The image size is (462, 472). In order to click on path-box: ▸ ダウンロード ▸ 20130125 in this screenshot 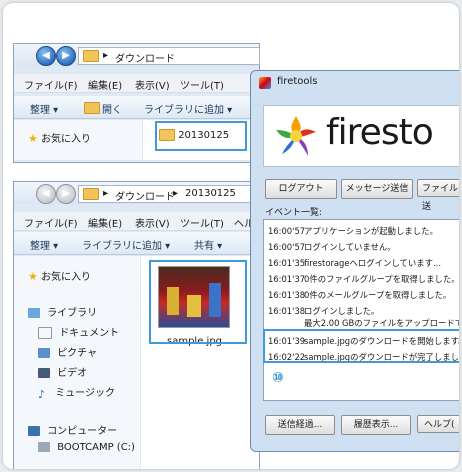, I will do `click(169, 194)`.